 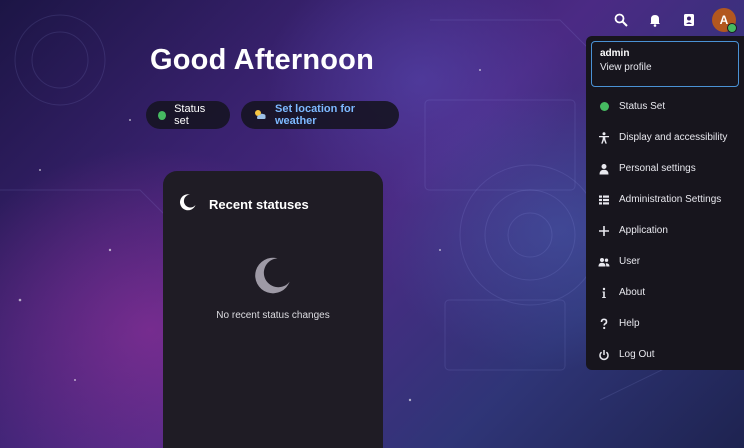 I want to click on plus-icon, so click(x=604, y=231).